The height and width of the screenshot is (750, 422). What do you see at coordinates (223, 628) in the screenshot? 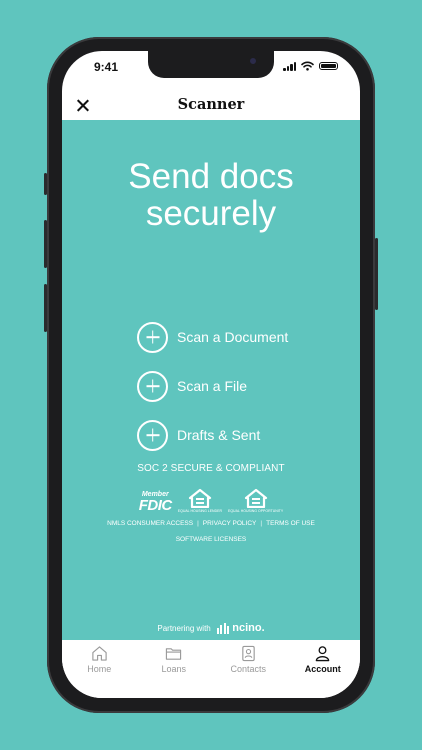
I see `ncino-bars-icon` at bounding box center [223, 628].